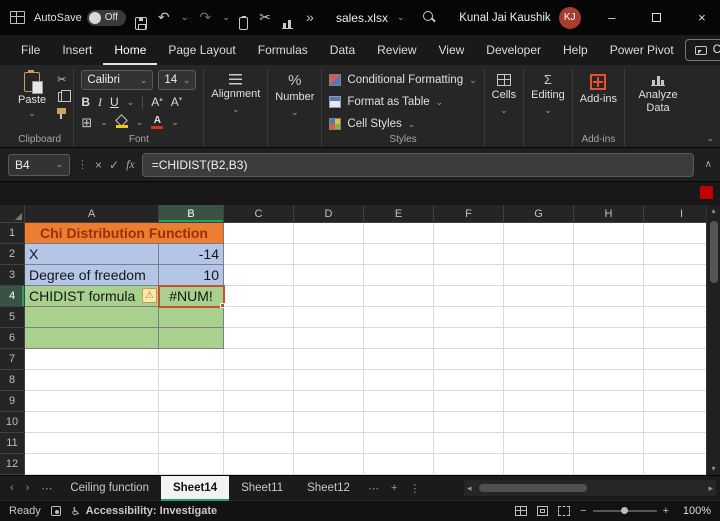  I want to click on cell-B12, so click(191, 464).